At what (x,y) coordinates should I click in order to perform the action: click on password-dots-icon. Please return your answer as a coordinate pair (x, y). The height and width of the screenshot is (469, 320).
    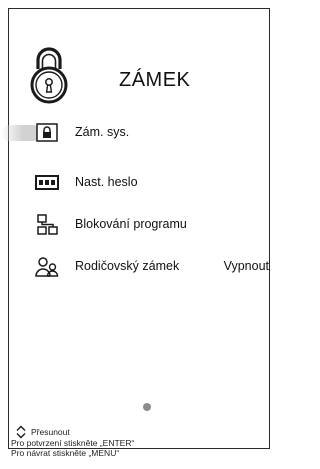
    Looking at the image, I should click on (47, 182).